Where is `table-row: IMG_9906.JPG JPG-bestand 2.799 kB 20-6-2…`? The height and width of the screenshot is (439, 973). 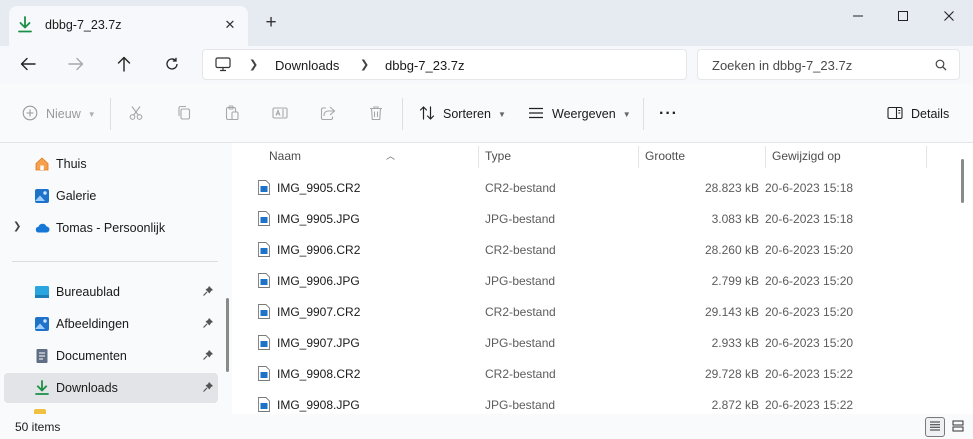 table-row: IMG_9906.JPG JPG-bestand 2.799 kB 20-6-2… is located at coordinates (602, 280).